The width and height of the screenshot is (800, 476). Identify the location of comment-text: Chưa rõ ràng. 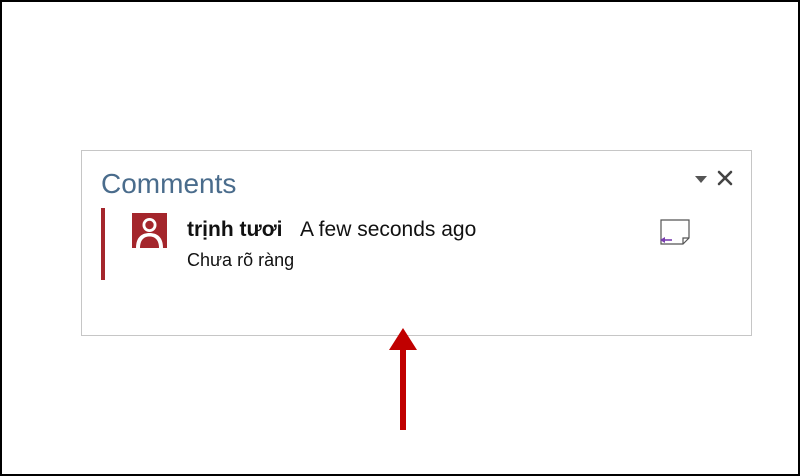
(240, 260).